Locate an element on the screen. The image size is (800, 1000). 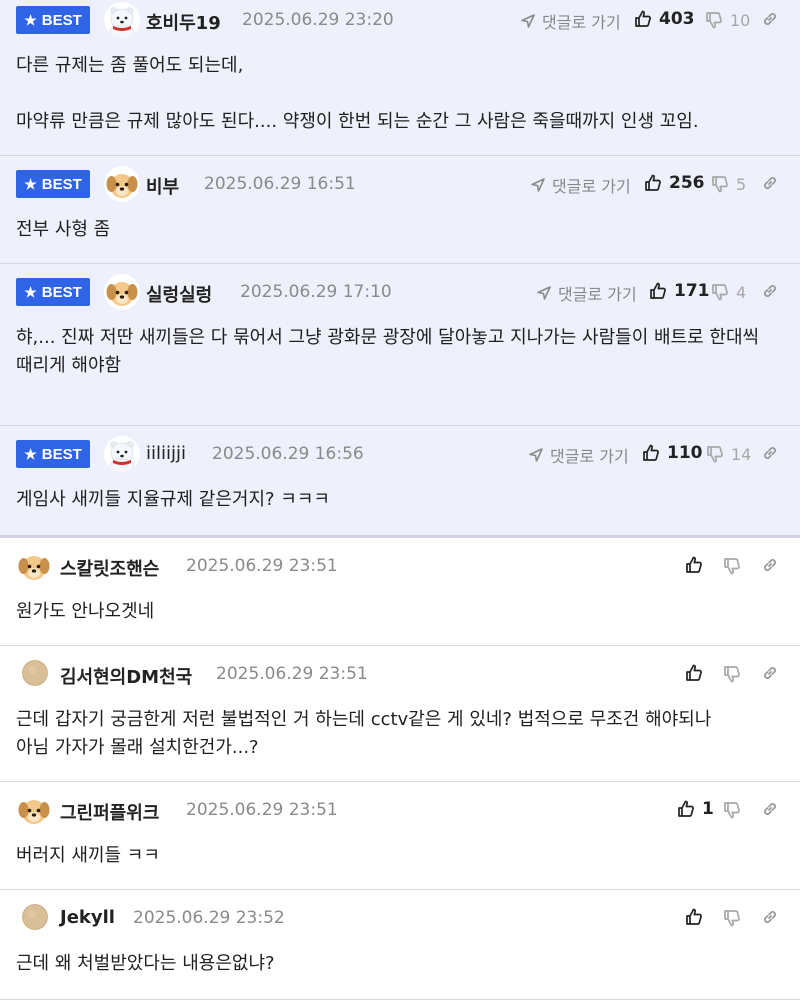
dislike-button: 5 is located at coordinates (728, 184).